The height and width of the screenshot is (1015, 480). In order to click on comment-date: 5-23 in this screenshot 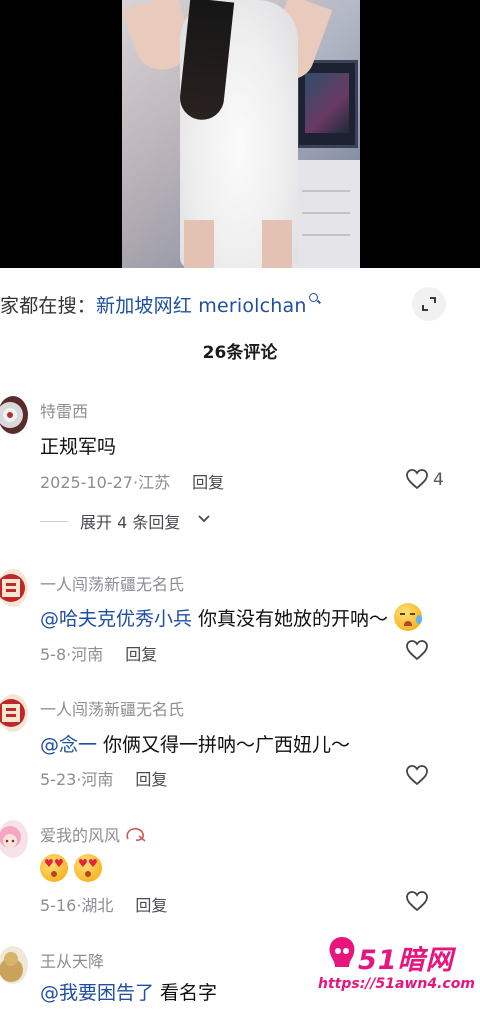, I will do `click(58, 779)`.